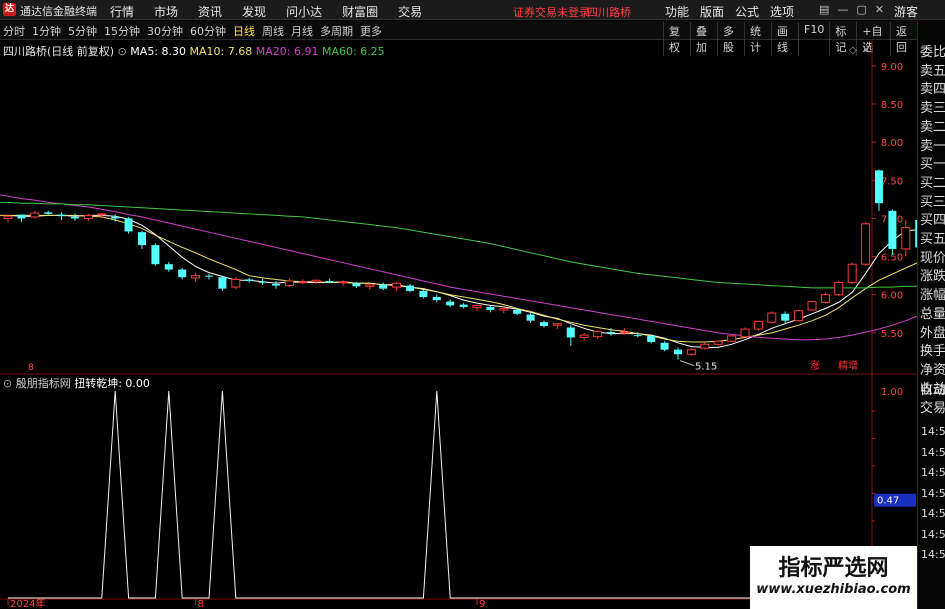 This screenshot has width=945, height=609. What do you see at coordinates (9, 383) in the screenshot?
I see `indicator-settings-icon: ⊙` at bounding box center [9, 383].